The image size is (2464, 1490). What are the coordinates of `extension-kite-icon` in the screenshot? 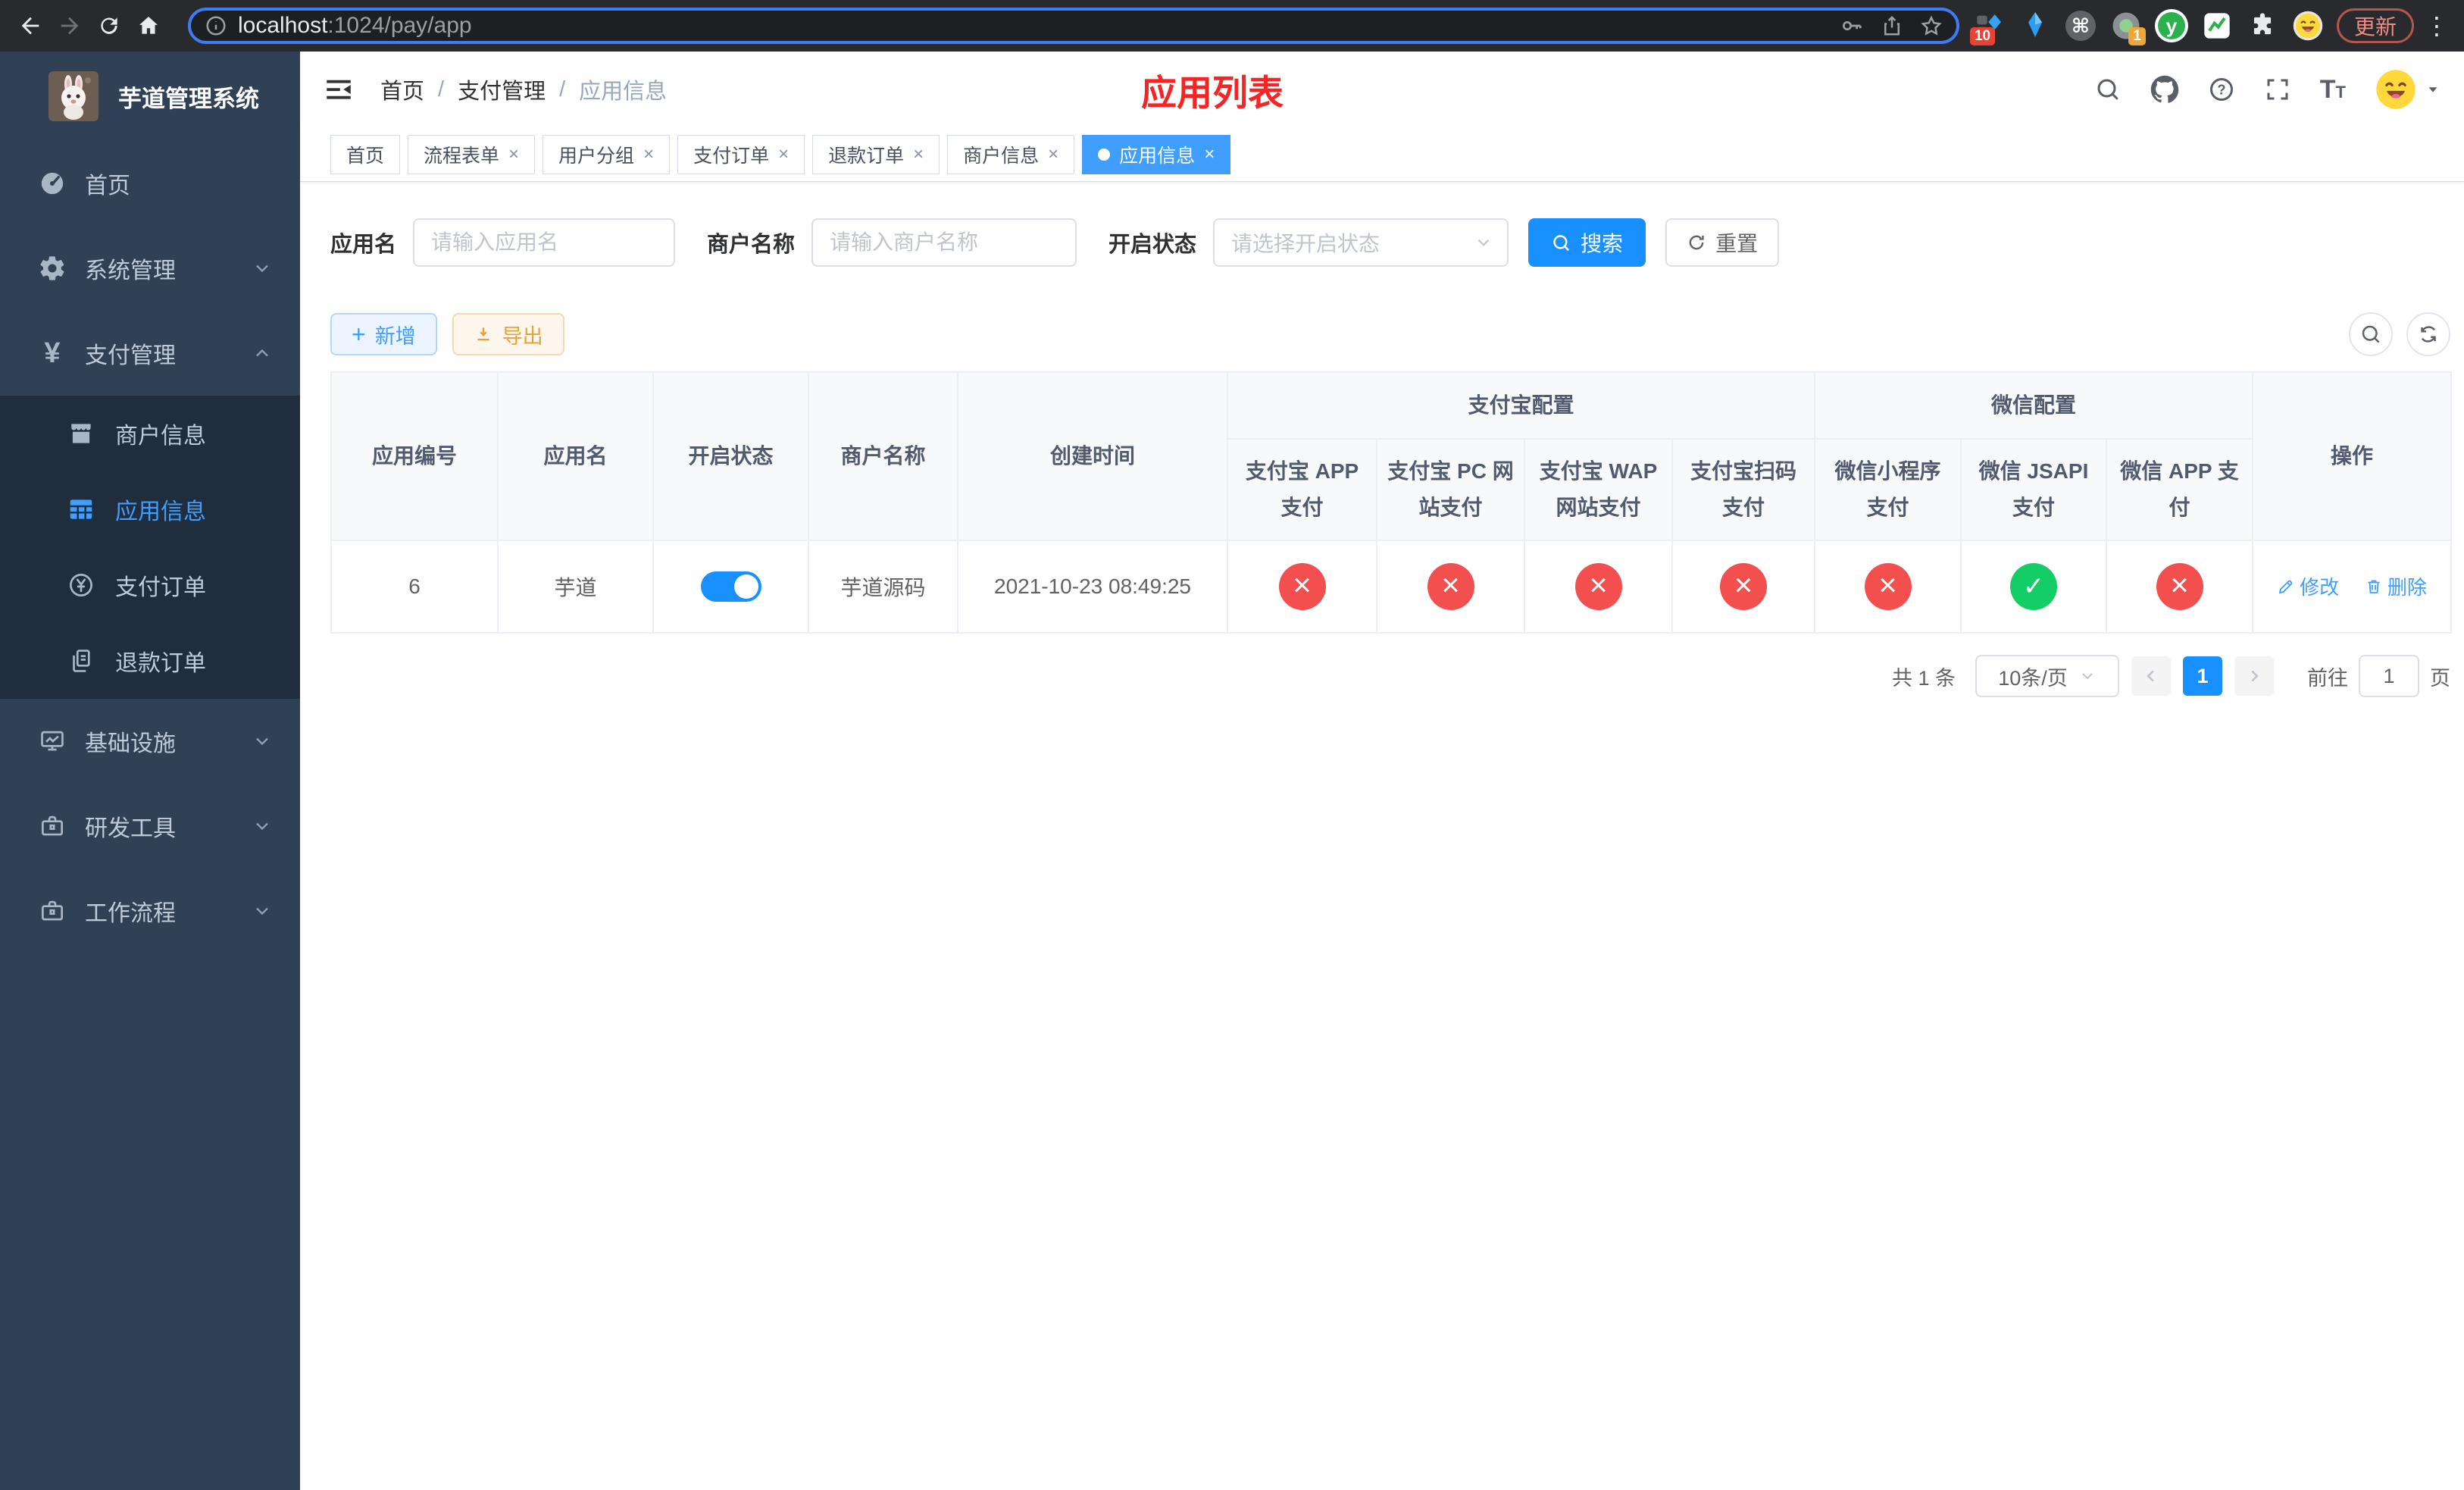 It's located at (2035, 26).